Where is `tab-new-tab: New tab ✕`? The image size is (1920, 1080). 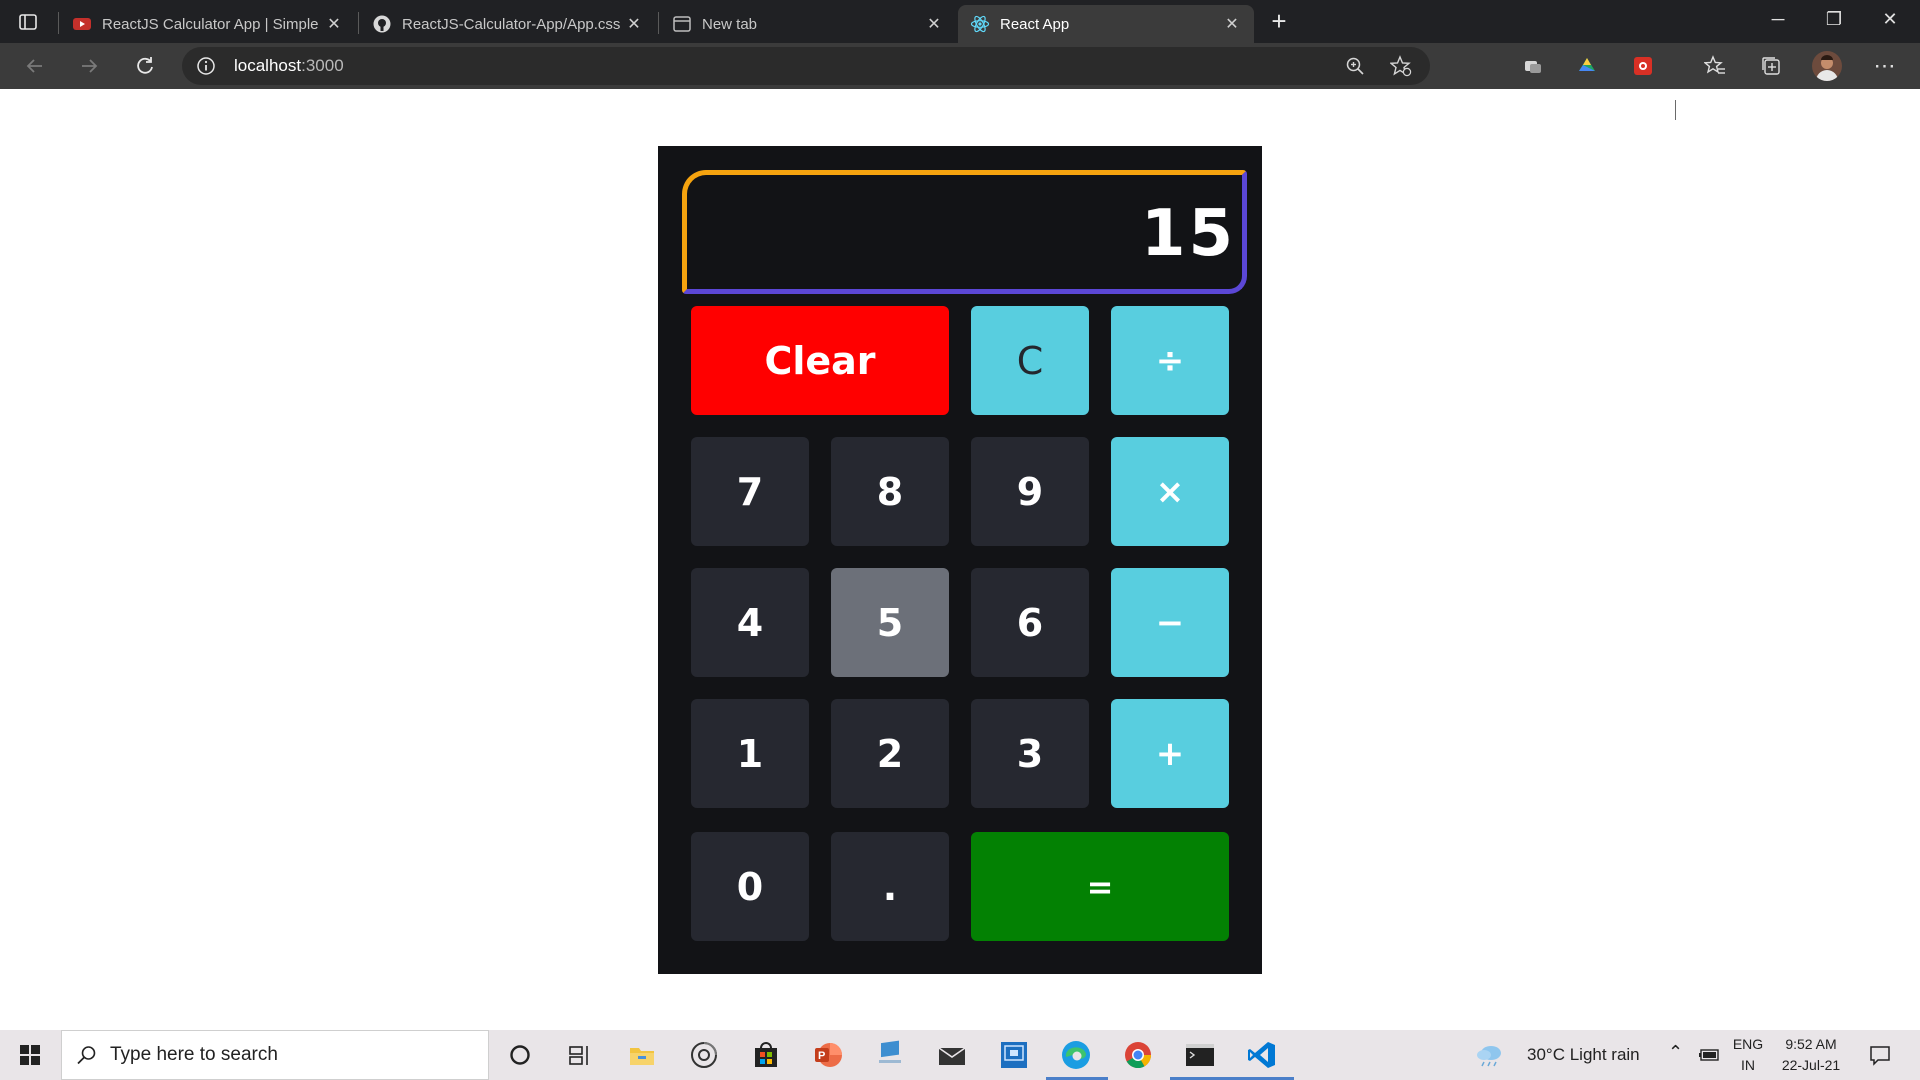 tab-new-tab: New tab ✕ is located at coordinates (808, 24).